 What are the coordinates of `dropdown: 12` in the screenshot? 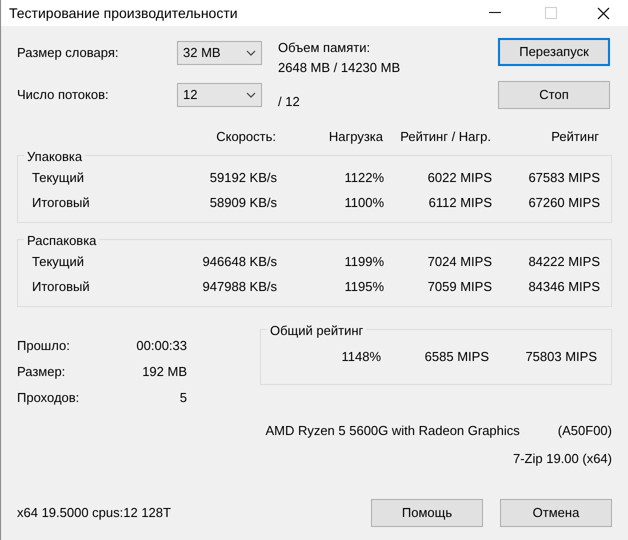 It's located at (219, 95).